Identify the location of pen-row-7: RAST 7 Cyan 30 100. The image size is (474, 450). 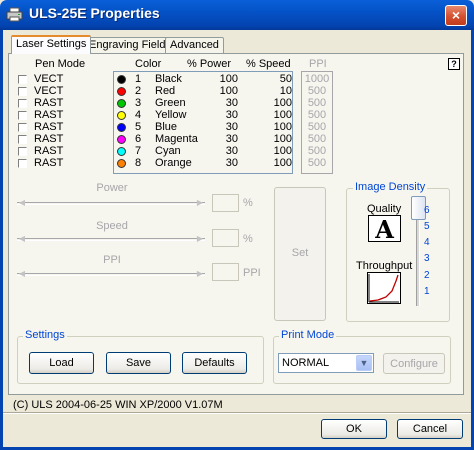
(158, 151).